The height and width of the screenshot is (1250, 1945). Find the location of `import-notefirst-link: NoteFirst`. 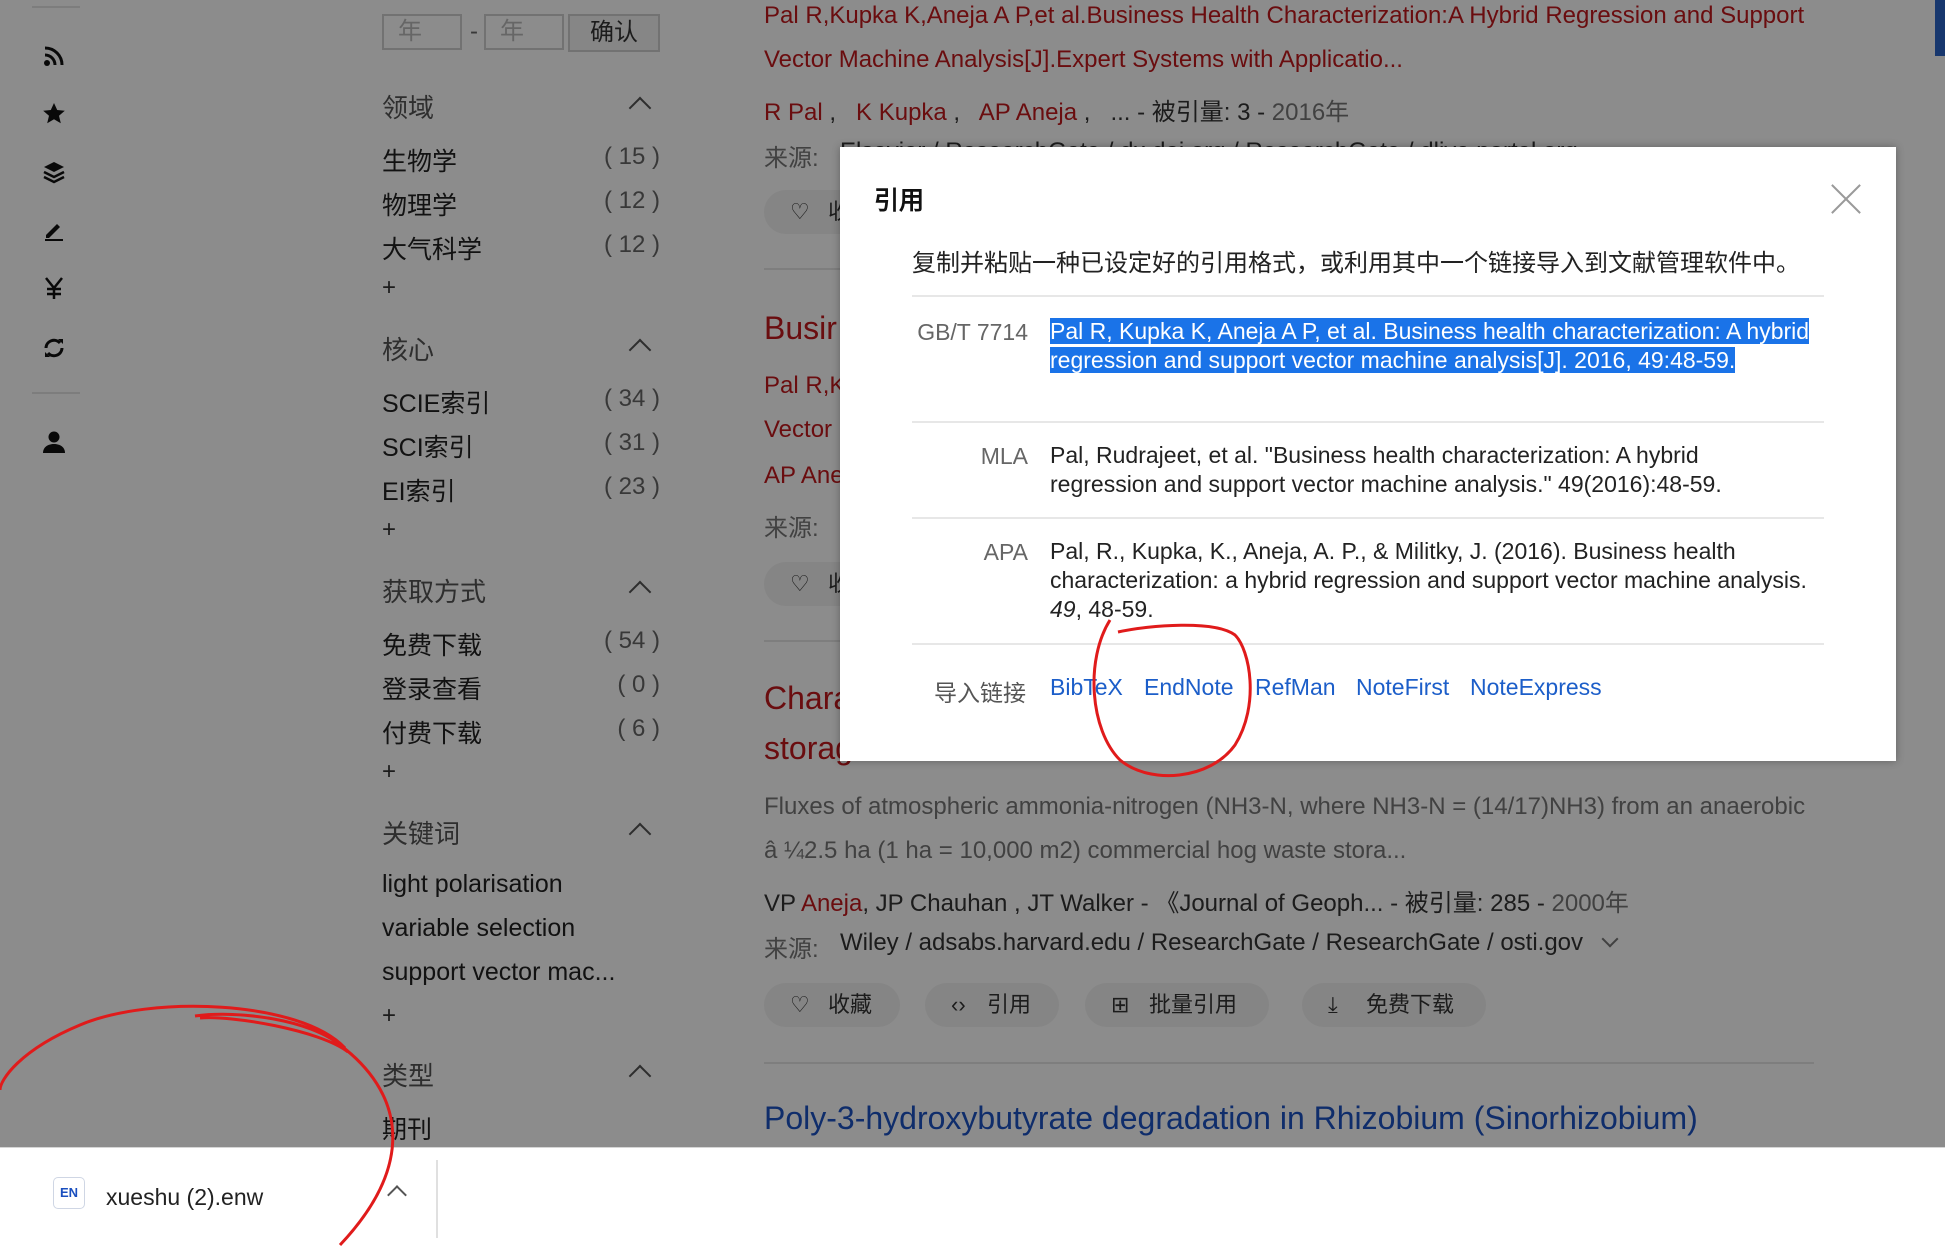

import-notefirst-link: NoteFirst is located at coordinates (1402, 687).